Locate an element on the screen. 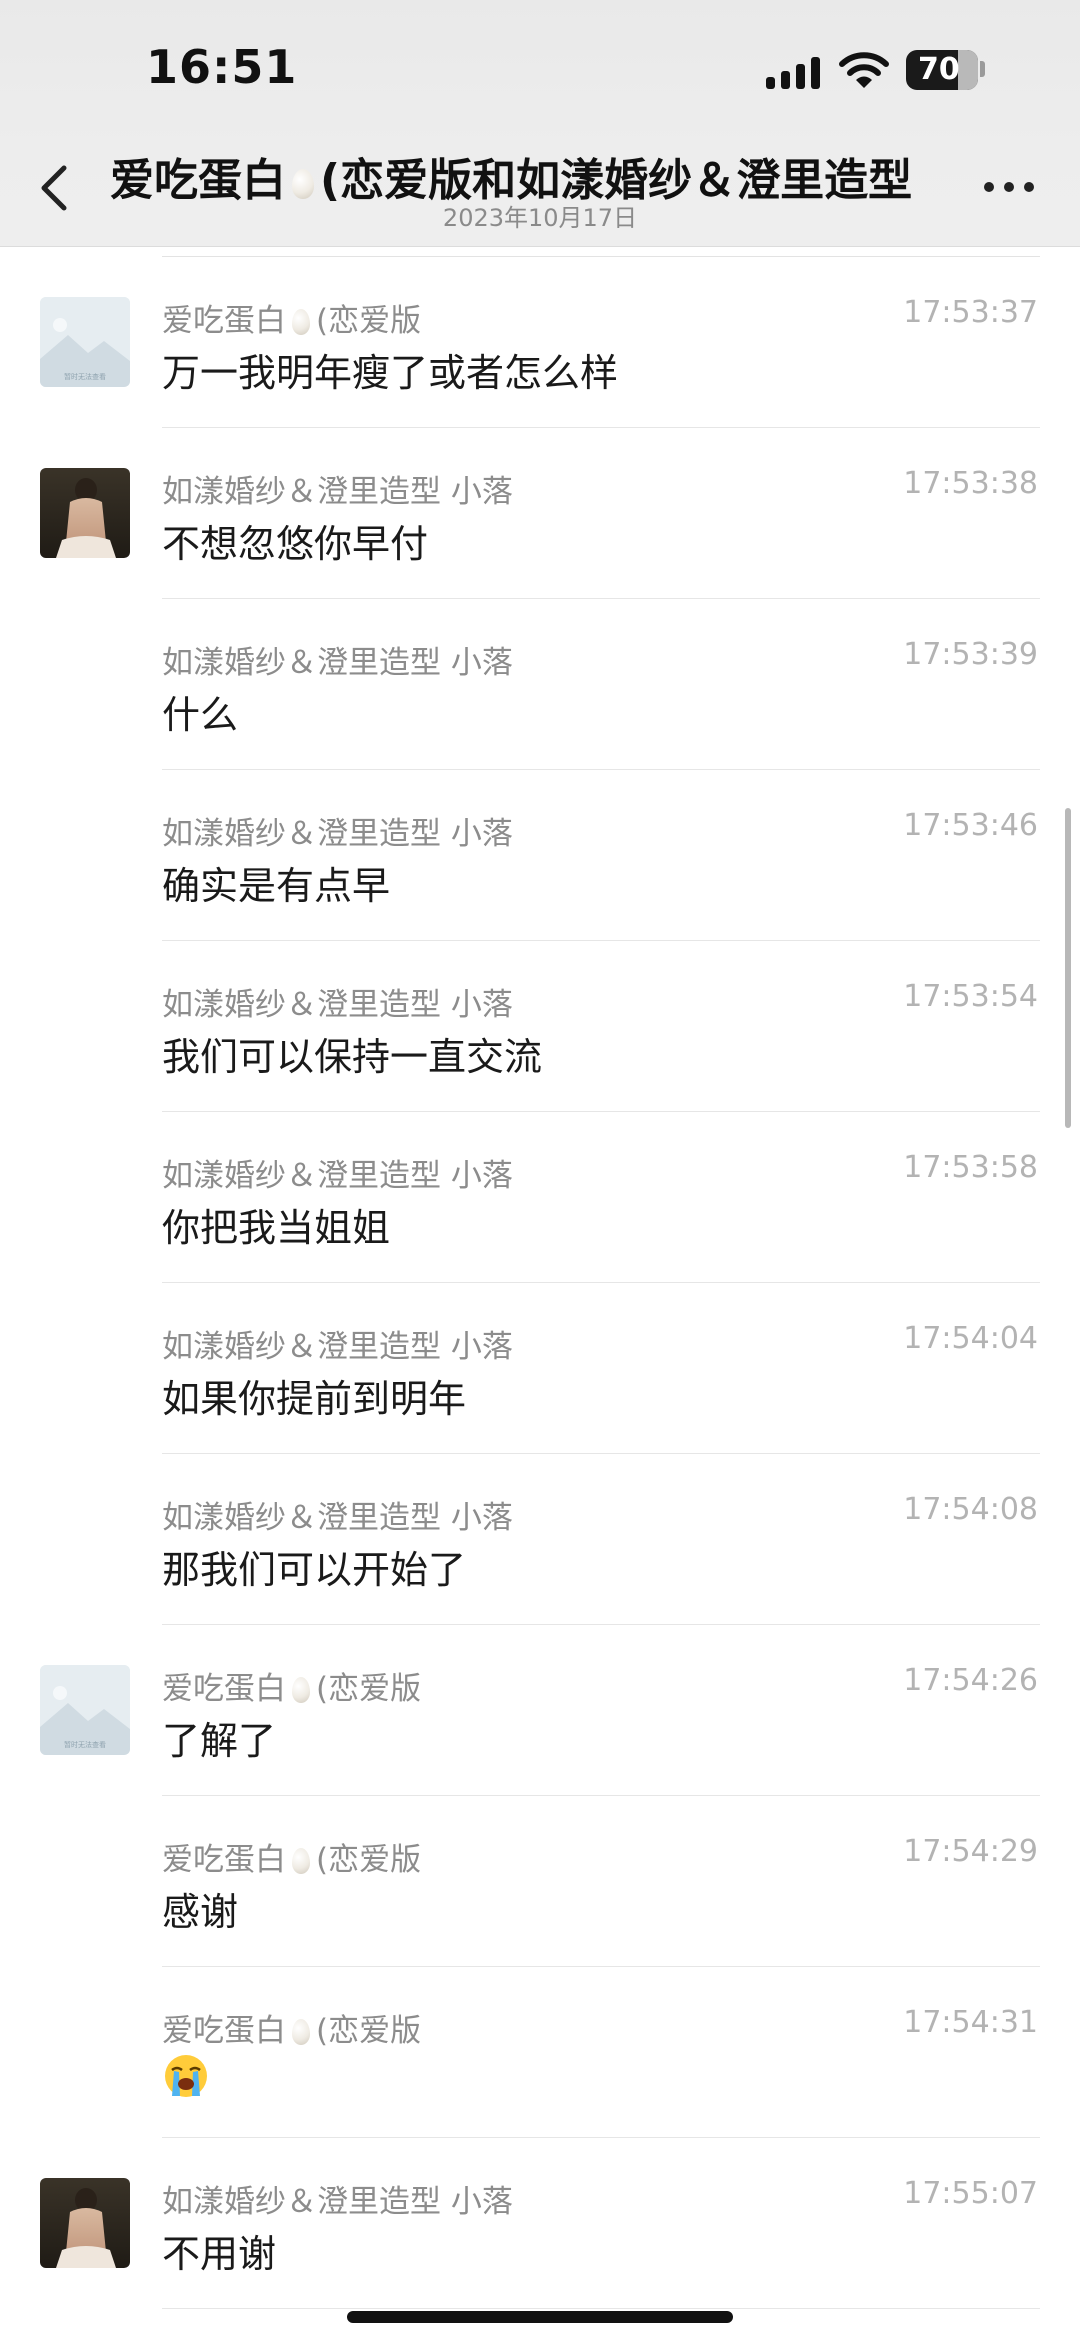 This screenshot has height=2341, width=1080. more-button is located at coordinates (1010, 188).